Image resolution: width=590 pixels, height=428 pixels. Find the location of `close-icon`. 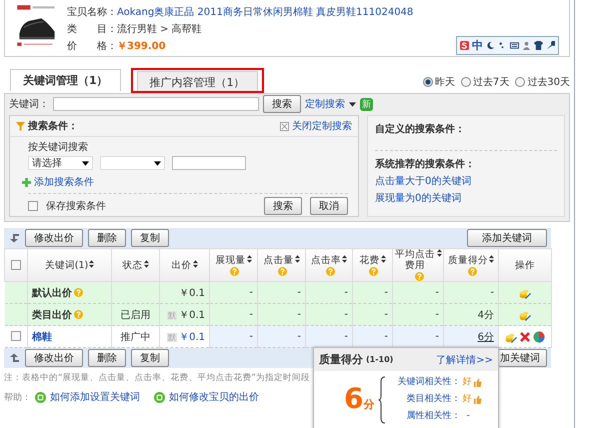

close-icon is located at coordinates (284, 126).